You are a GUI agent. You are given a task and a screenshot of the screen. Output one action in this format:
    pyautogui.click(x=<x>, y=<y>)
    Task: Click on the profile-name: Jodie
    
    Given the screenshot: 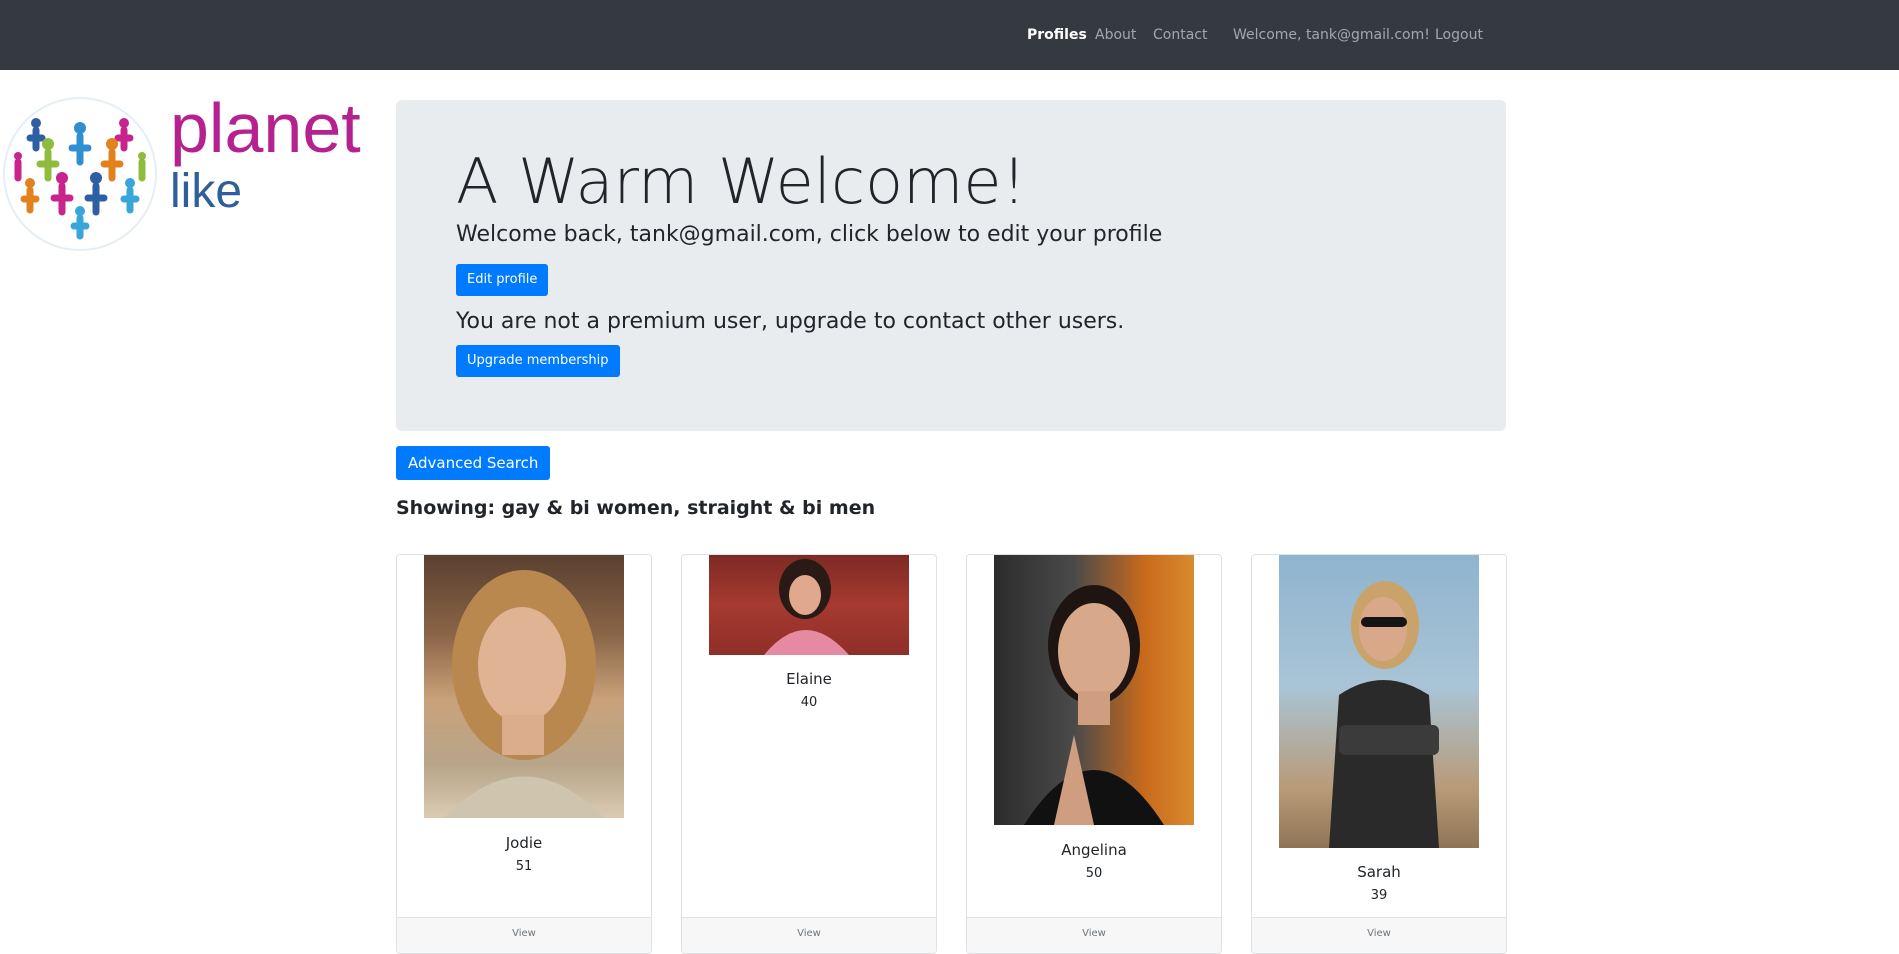 What is the action you would take?
    pyautogui.click(x=524, y=843)
    